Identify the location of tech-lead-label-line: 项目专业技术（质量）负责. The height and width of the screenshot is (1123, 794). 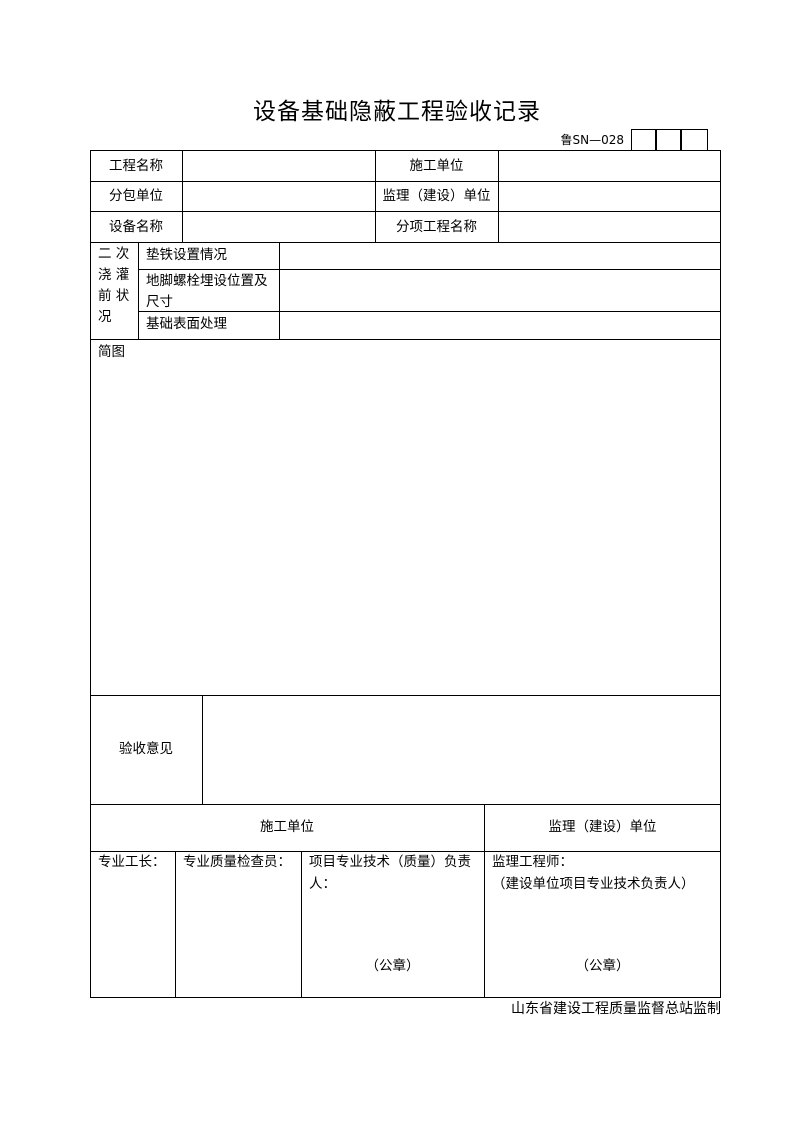
(390, 862).